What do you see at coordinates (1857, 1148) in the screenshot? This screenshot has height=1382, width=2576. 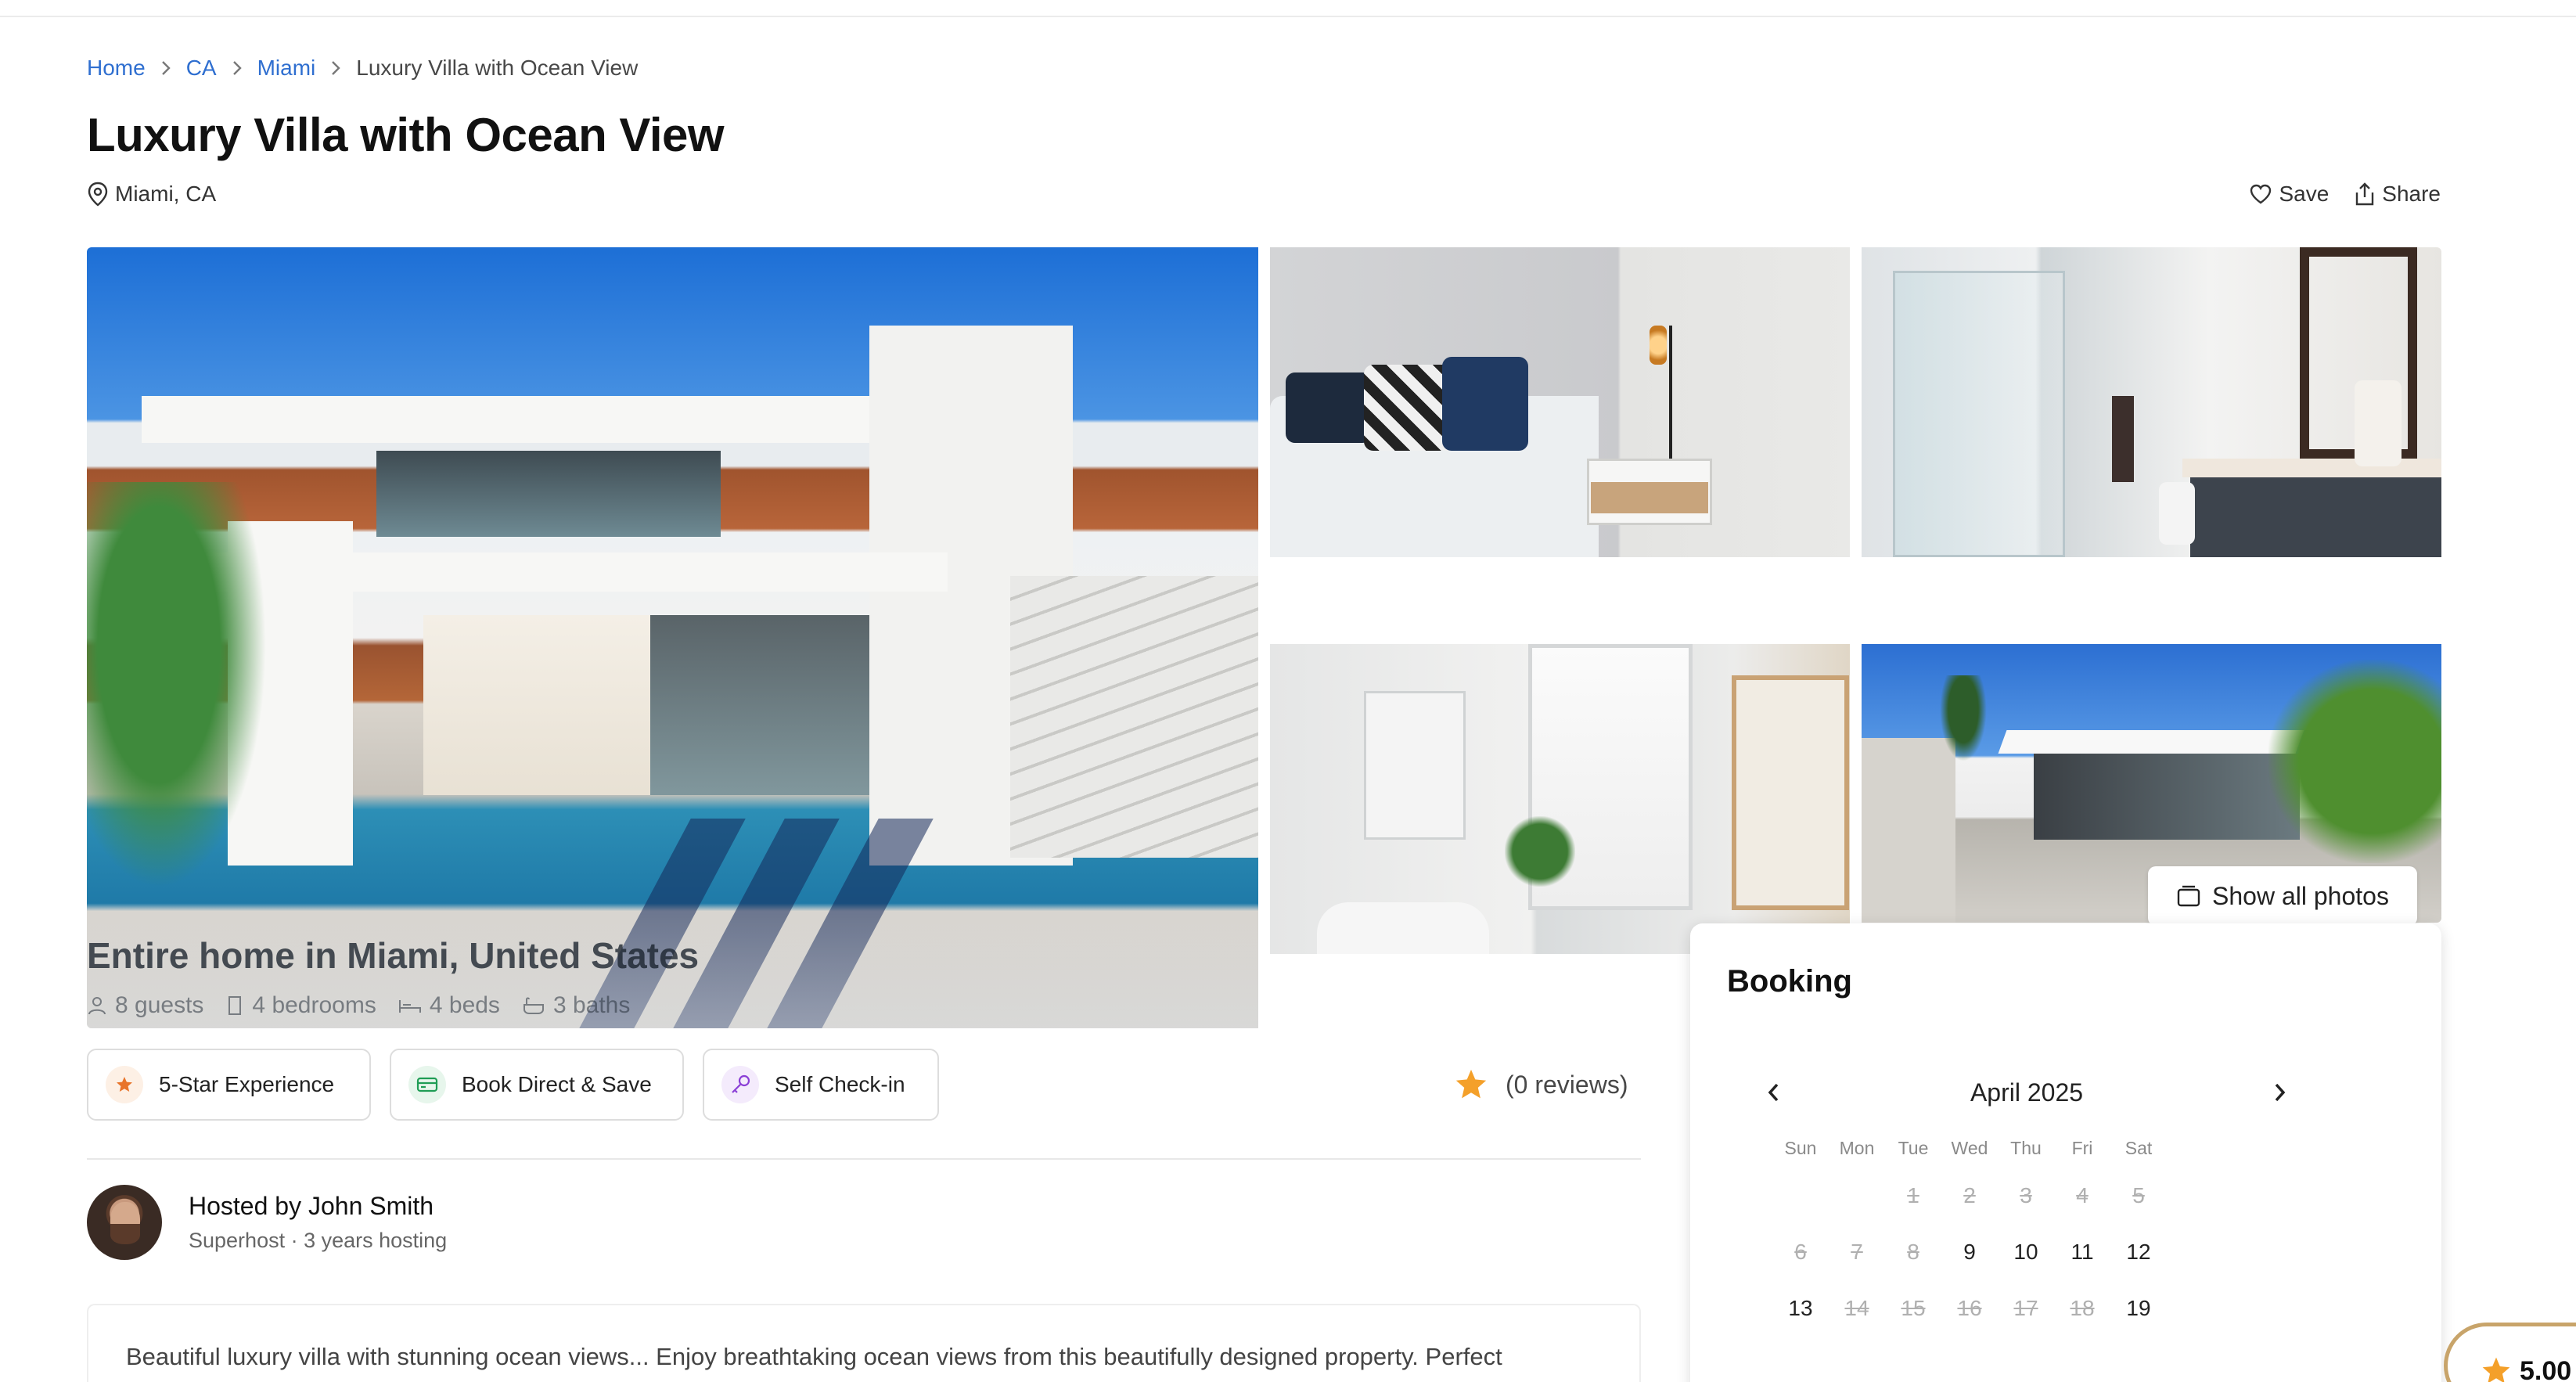 I see `day-name: Mon` at bounding box center [1857, 1148].